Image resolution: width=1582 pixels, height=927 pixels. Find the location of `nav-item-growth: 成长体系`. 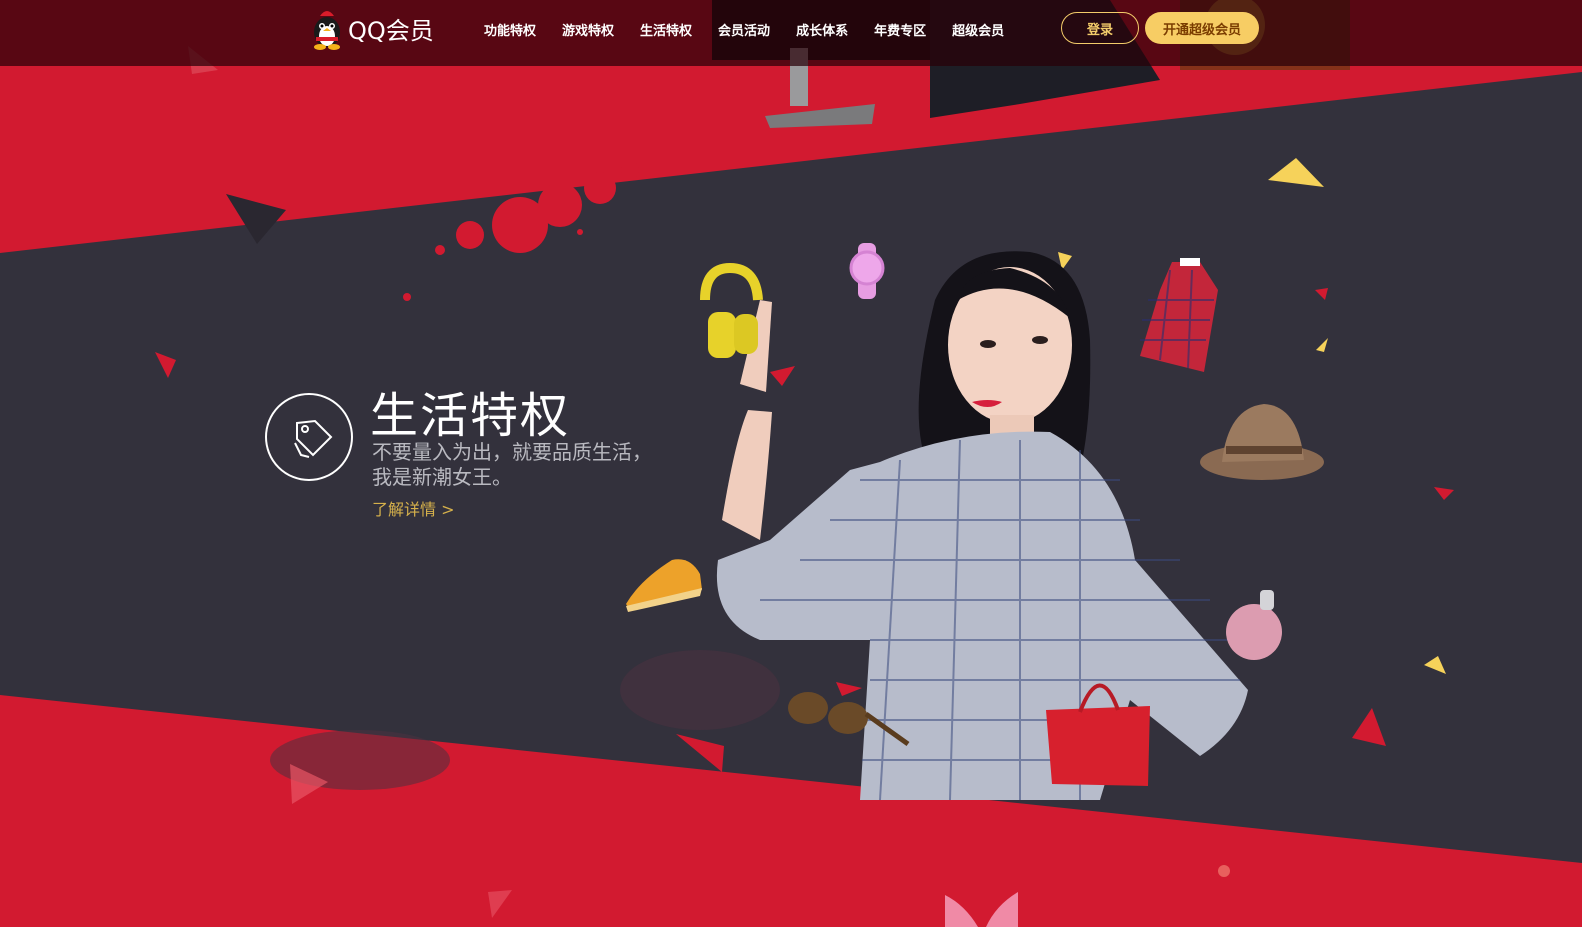

nav-item-growth: 成长体系 is located at coordinates (822, 29).